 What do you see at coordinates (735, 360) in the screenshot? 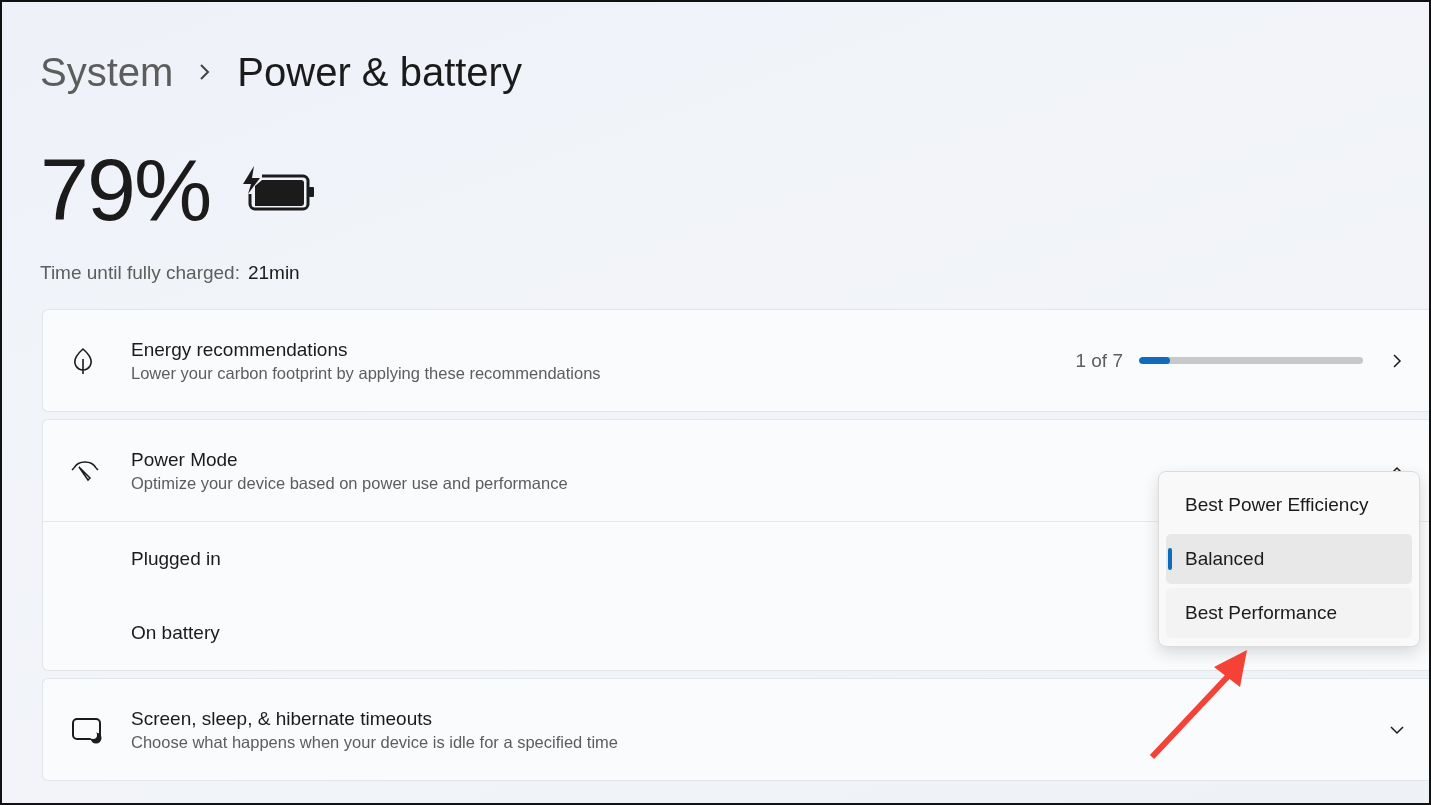
I see `settings-card: Energy recommendations Lower your carbon footprint by applying these recommendations 1 of 7` at bounding box center [735, 360].